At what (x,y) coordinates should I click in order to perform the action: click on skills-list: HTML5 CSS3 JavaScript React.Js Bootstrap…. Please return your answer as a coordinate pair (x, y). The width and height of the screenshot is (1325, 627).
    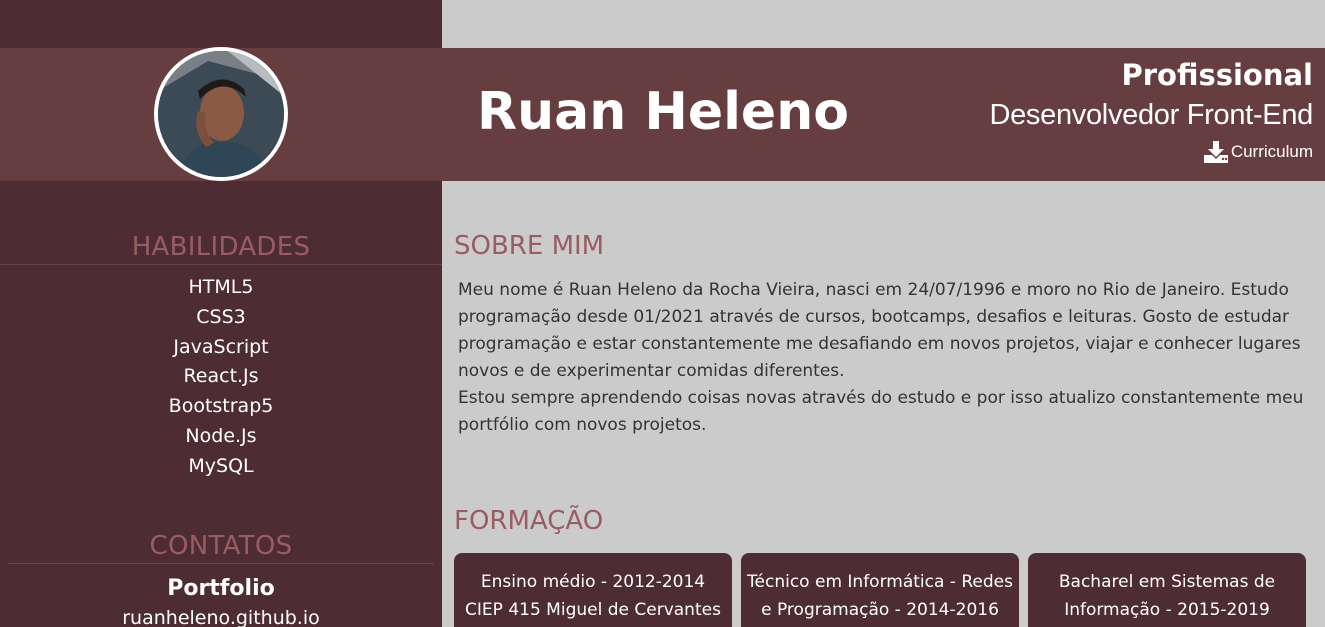
    Looking at the image, I should click on (221, 377).